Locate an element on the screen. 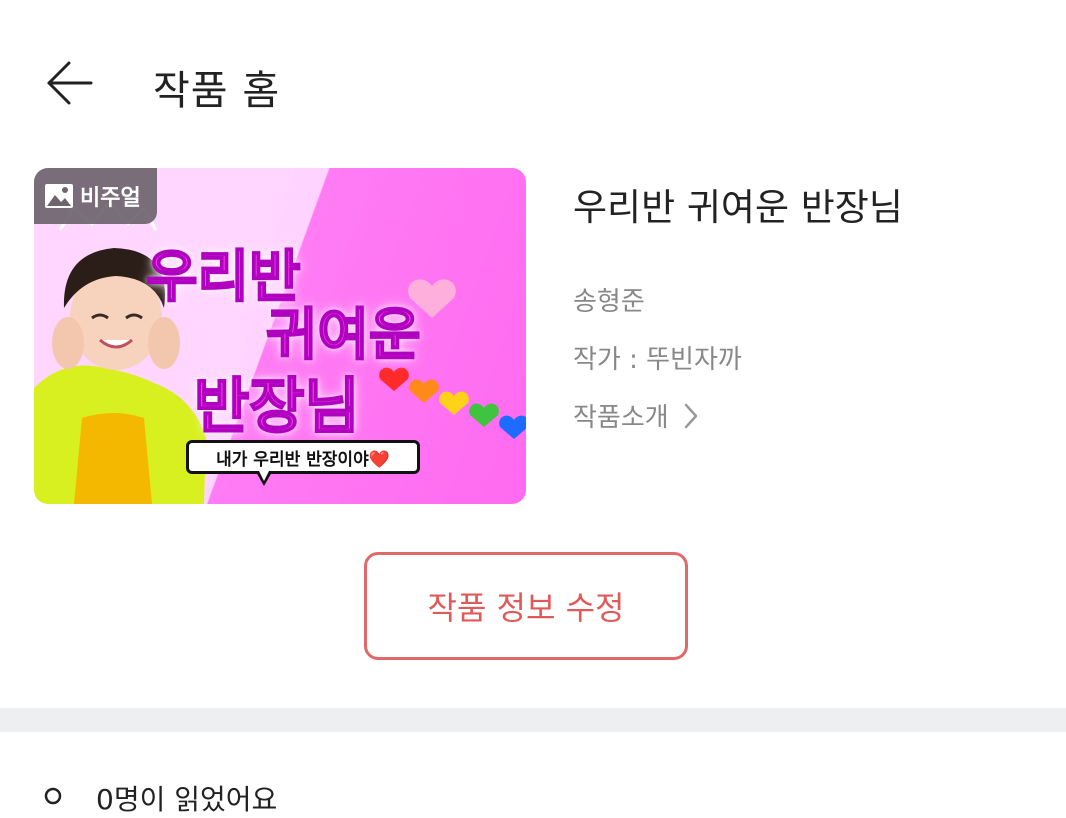 The image size is (1066, 818). visual-badge: 비주얼 is located at coordinates (95, 196).